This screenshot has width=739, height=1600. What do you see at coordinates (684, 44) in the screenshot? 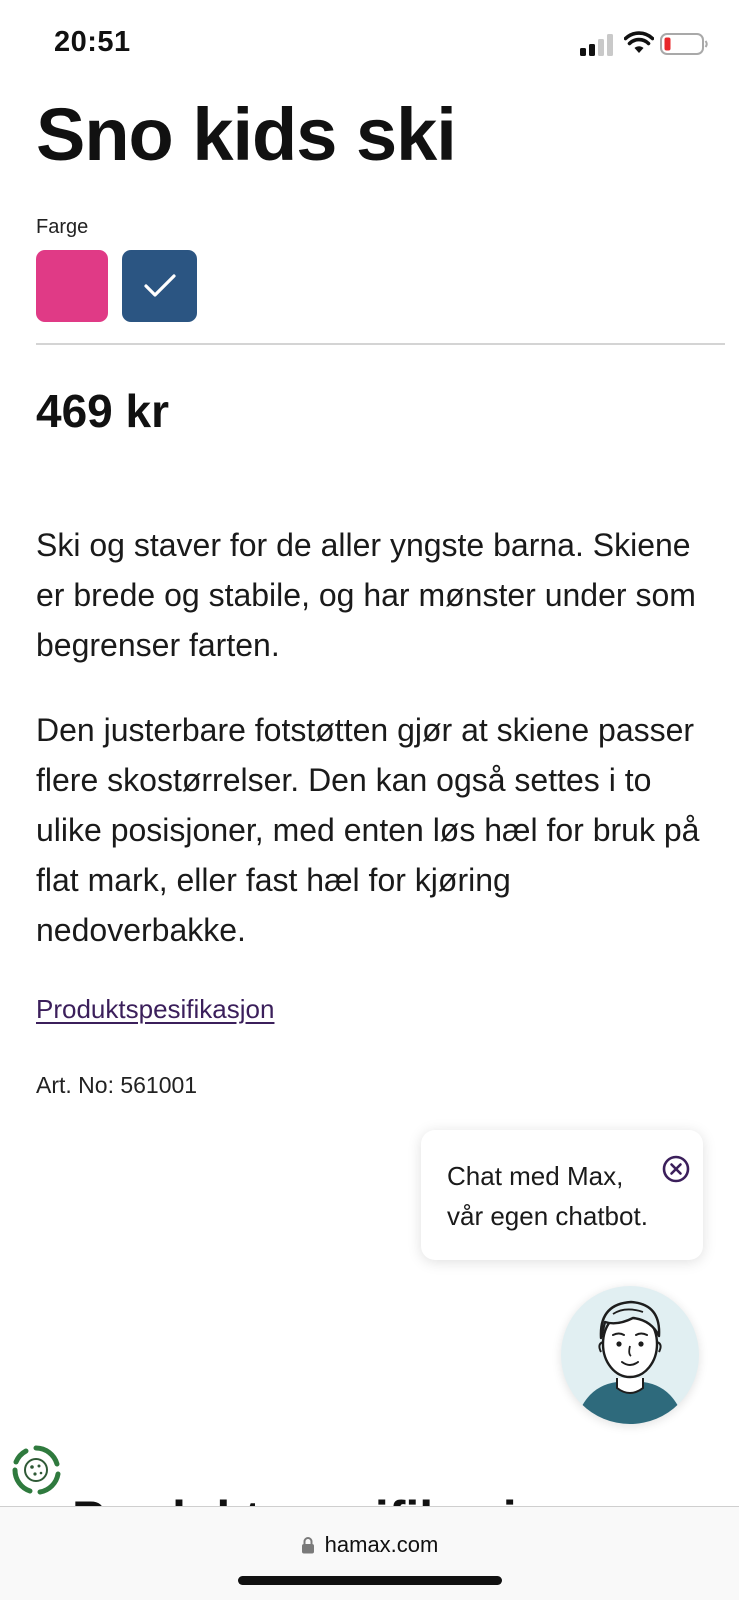
I see `battery-low-icon` at bounding box center [684, 44].